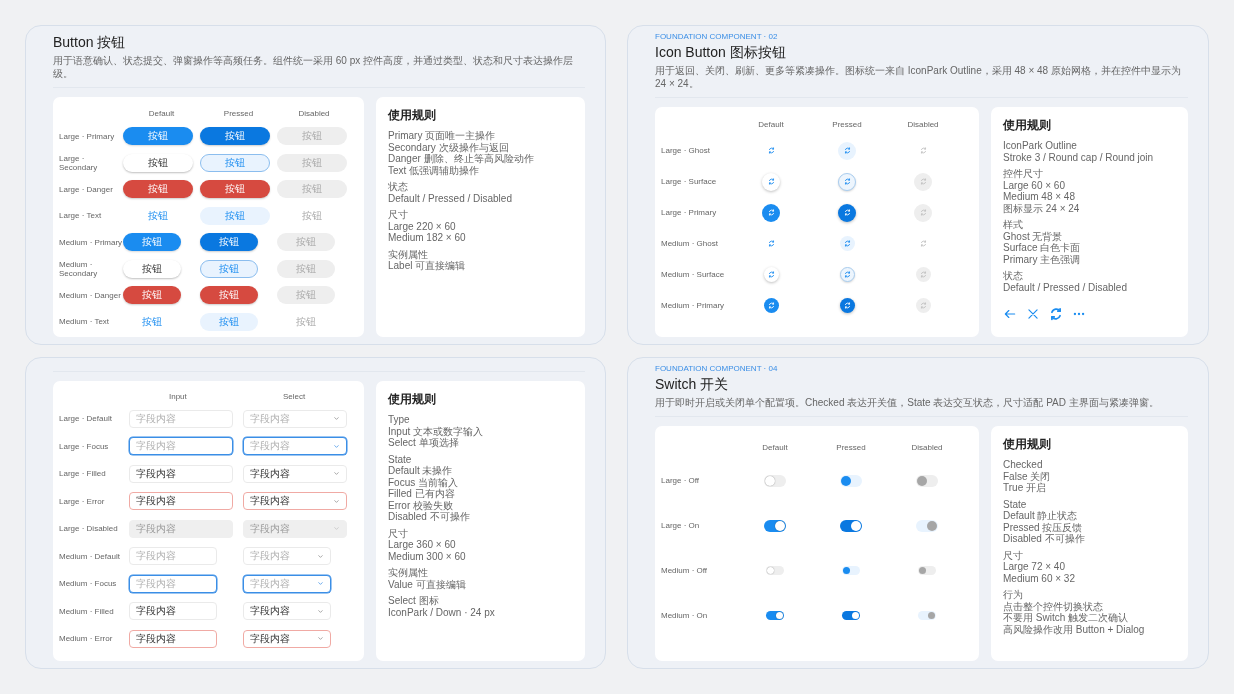  I want to click on row-label: Medium · Surface, so click(693, 274).